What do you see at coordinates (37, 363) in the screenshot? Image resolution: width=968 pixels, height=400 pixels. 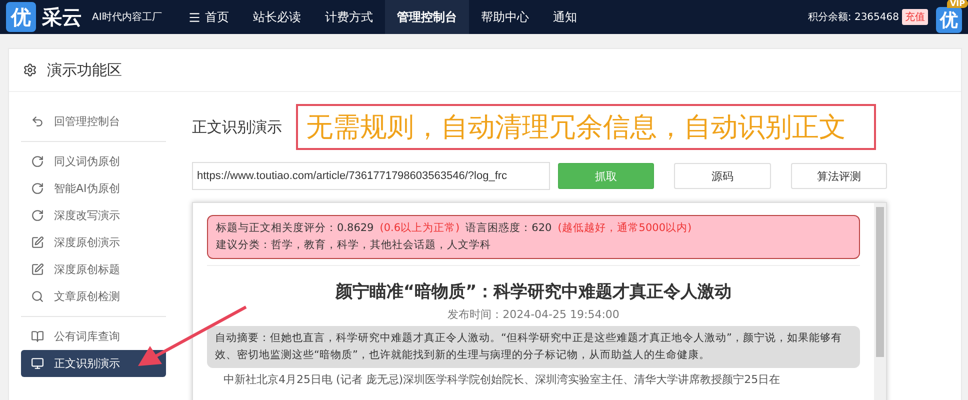 I see `monitor-icon` at bounding box center [37, 363].